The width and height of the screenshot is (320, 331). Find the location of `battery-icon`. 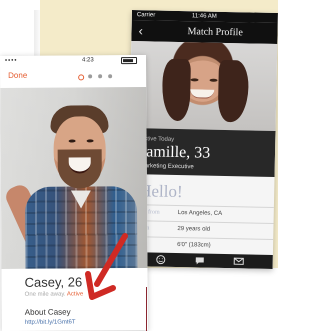

battery-icon is located at coordinates (129, 61).